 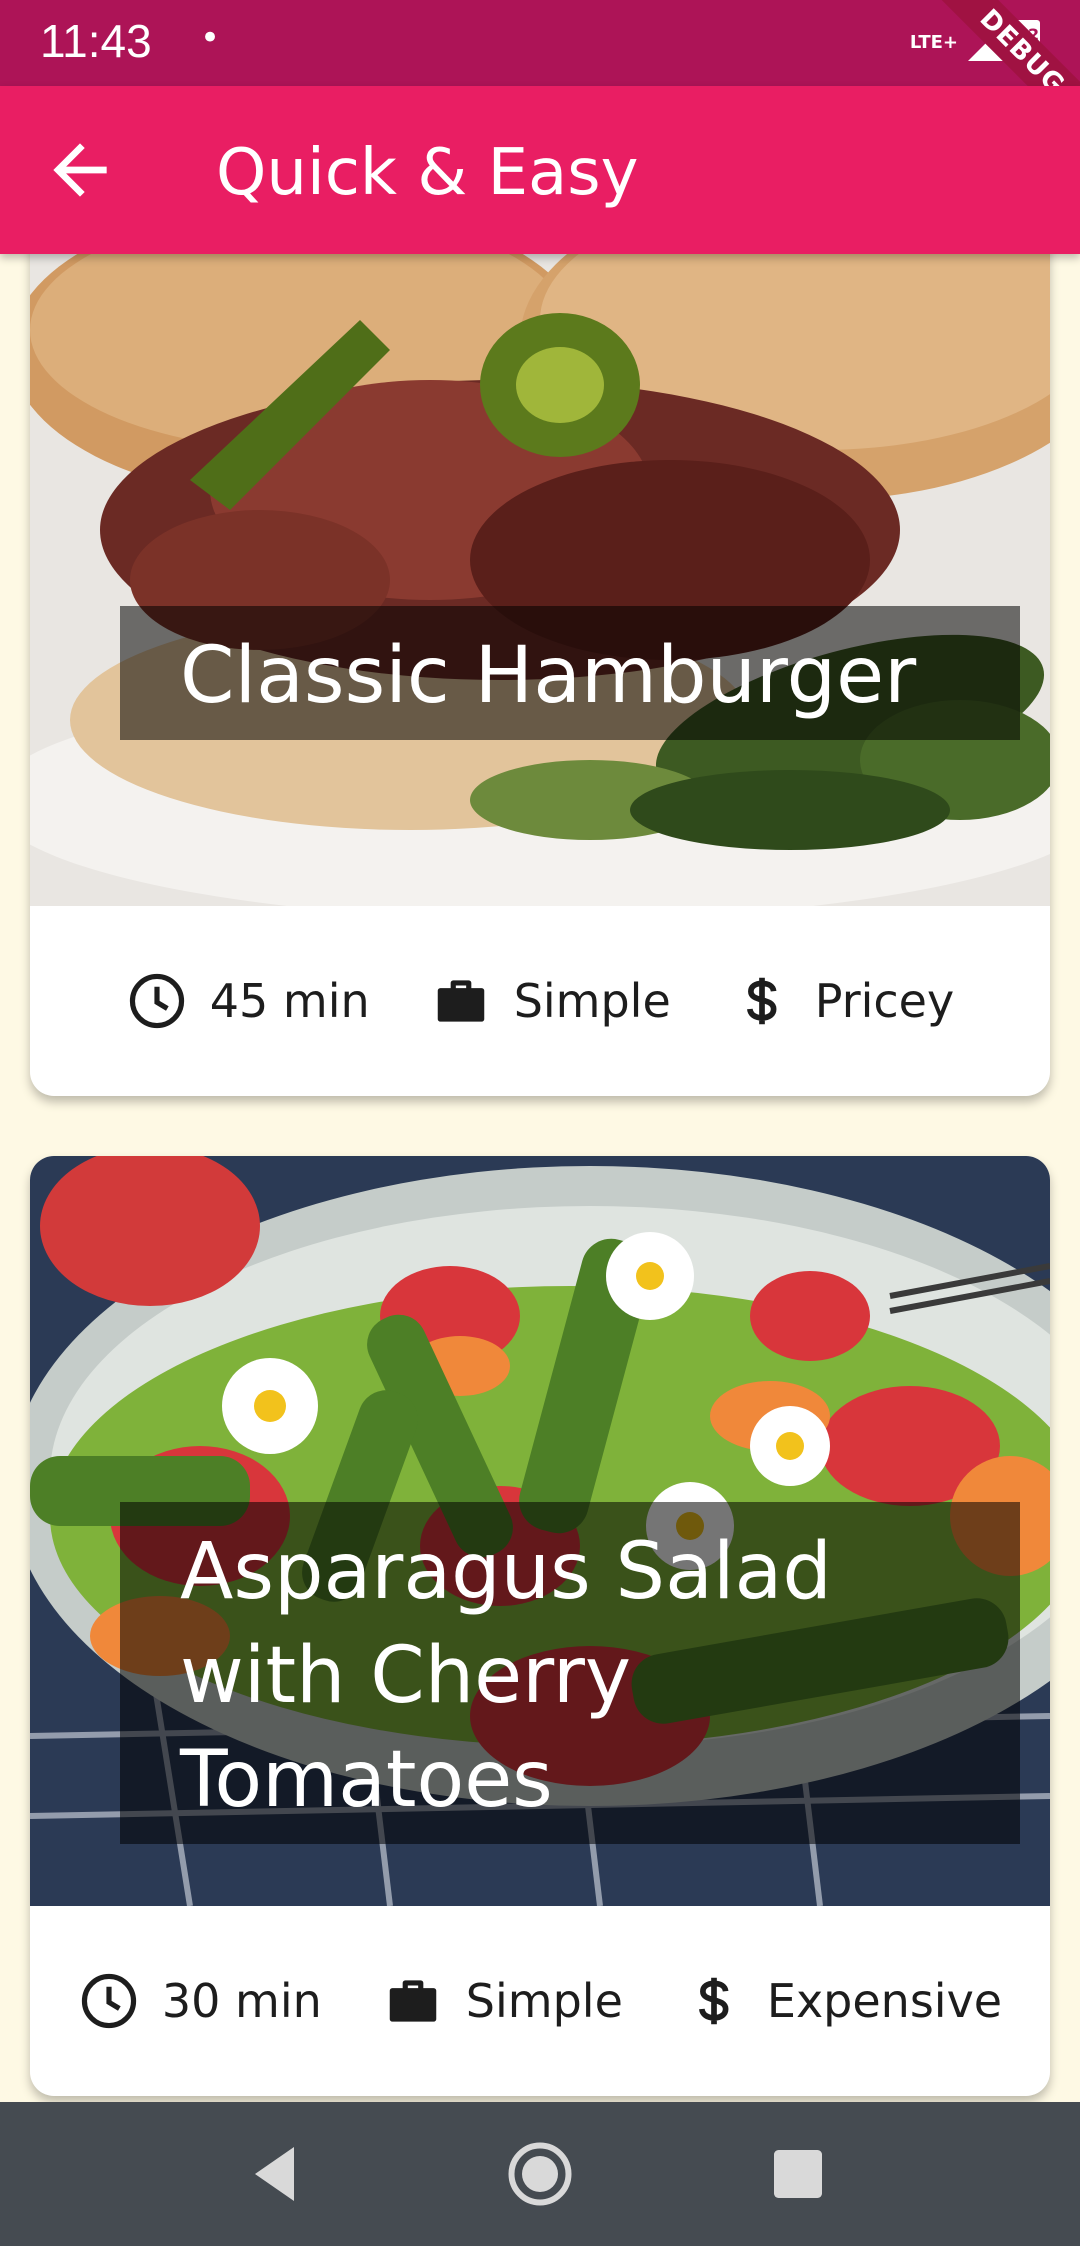 I want to click on app-bar: Quick & Easy, so click(x=540, y=170).